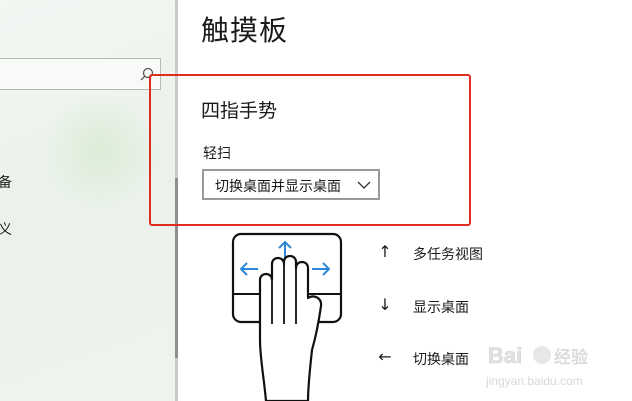 This screenshot has width=632, height=401. What do you see at coordinates (6, 229) in the screenshot?
I see `sidebar-item-partial: 义` at bounding box center [6, 229].